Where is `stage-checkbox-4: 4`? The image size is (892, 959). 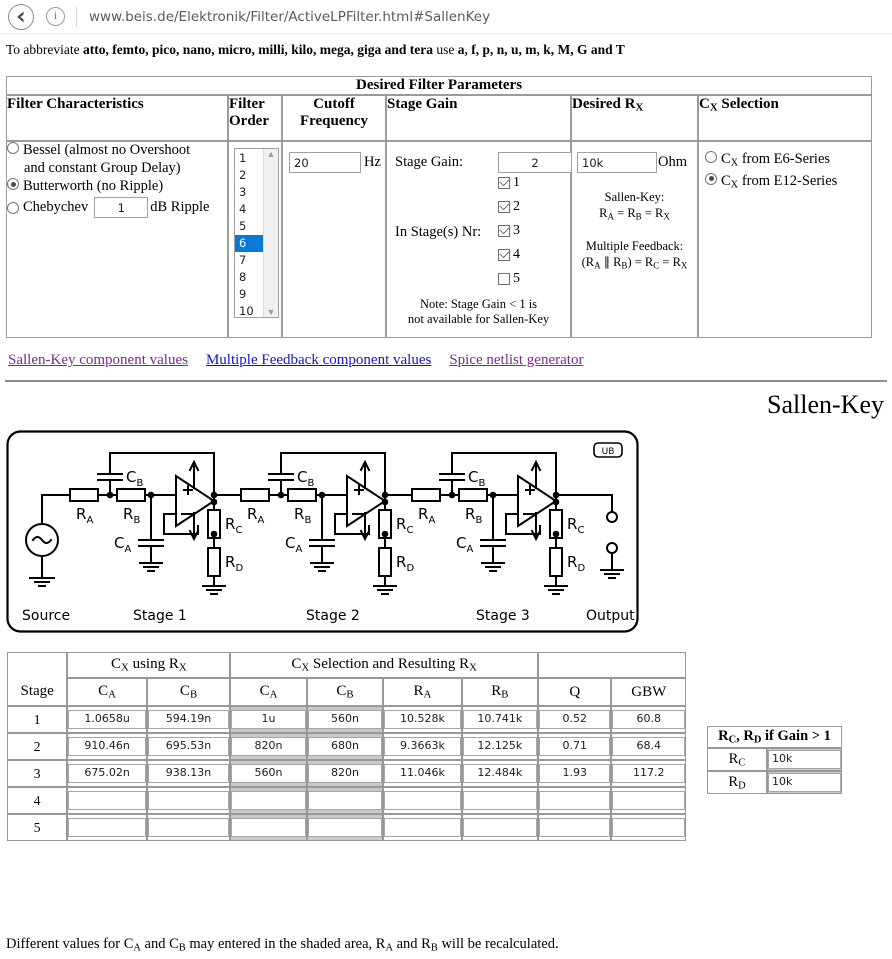 stage-checkbox-4: 4 is located at coordinates (509, 255).